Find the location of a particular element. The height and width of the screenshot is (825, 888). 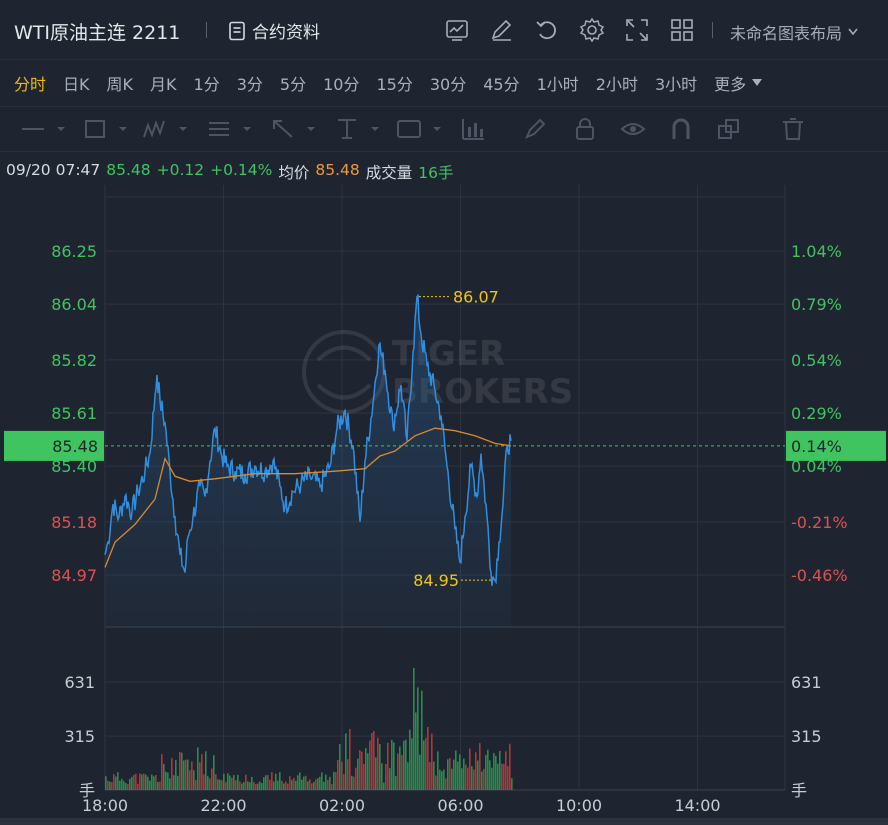

period-tab: 日K is located at coordinates (76, 83).